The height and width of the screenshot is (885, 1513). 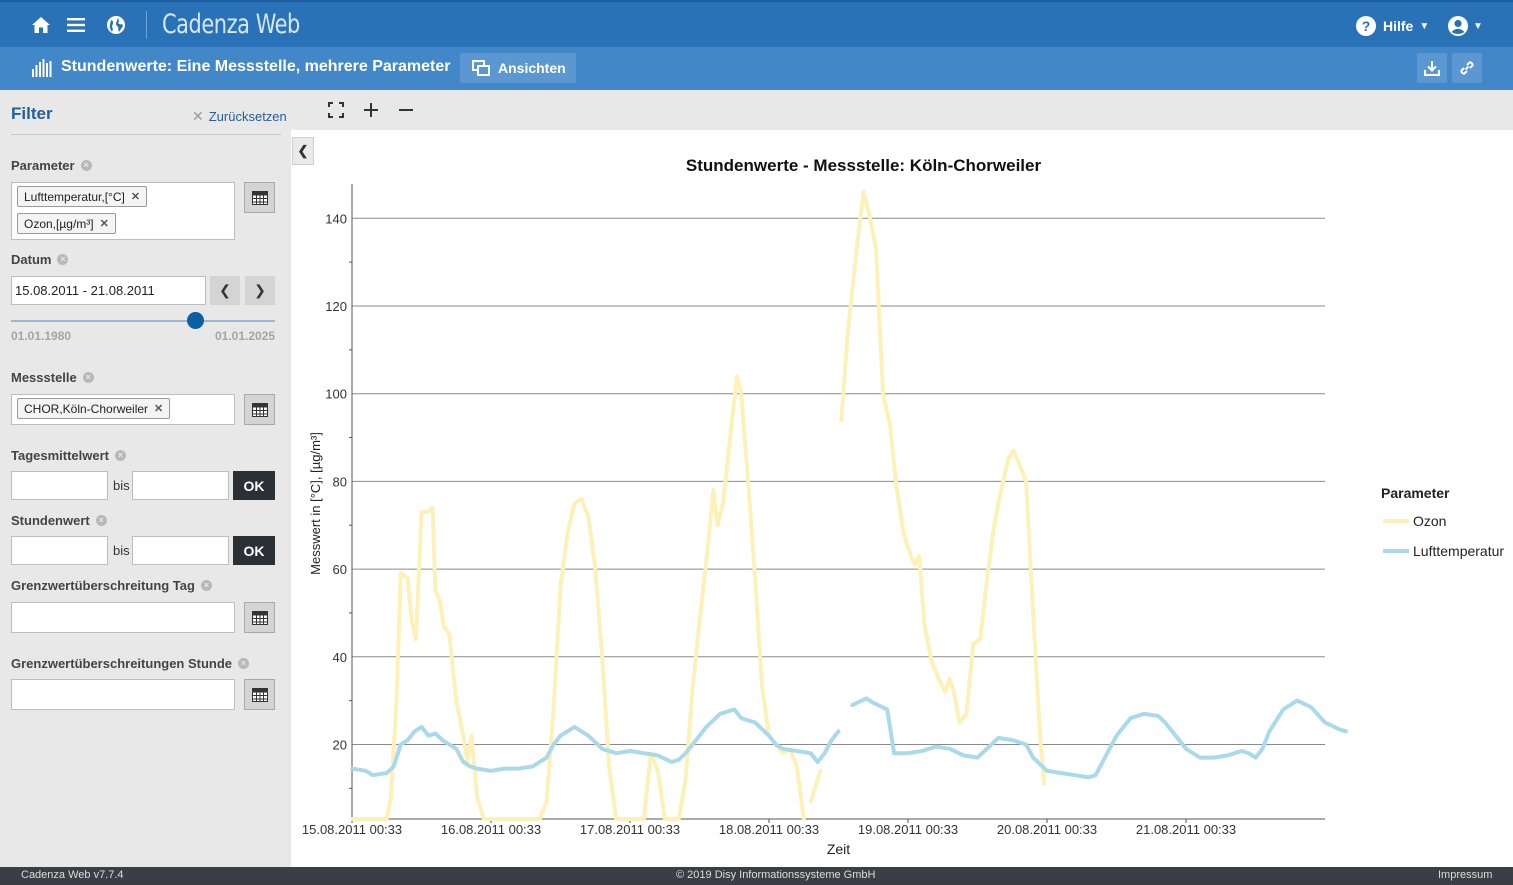 I want to click on collapse-sidebar-button: ❮, so click(x=303, y=151).